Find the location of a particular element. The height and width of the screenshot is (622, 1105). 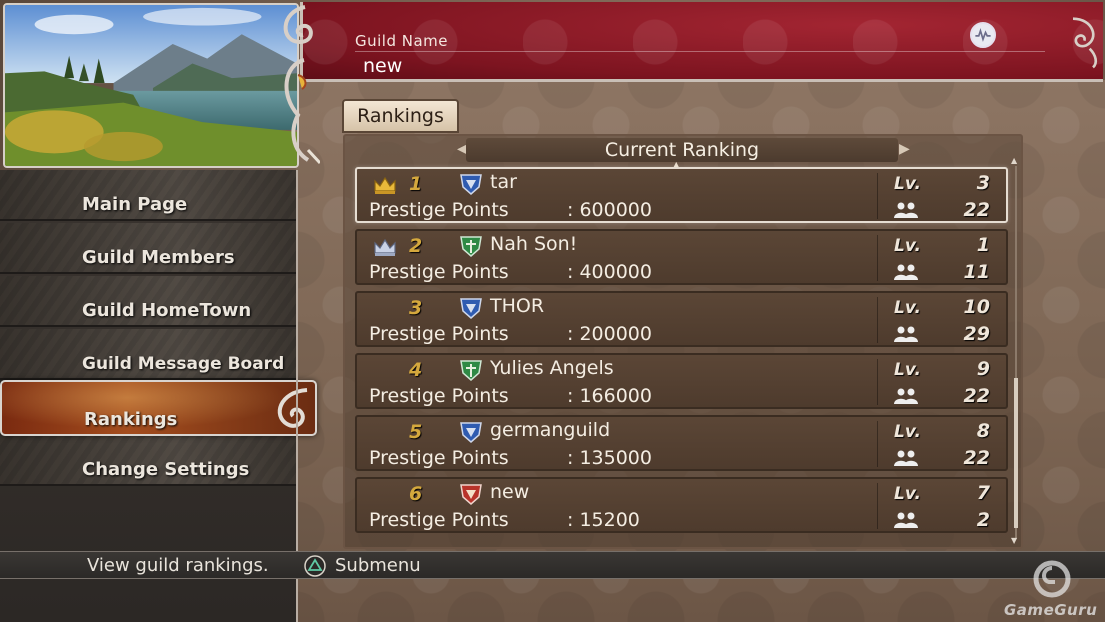

scroll-up-icon: ▲ is located at coordinates (1014, 160).